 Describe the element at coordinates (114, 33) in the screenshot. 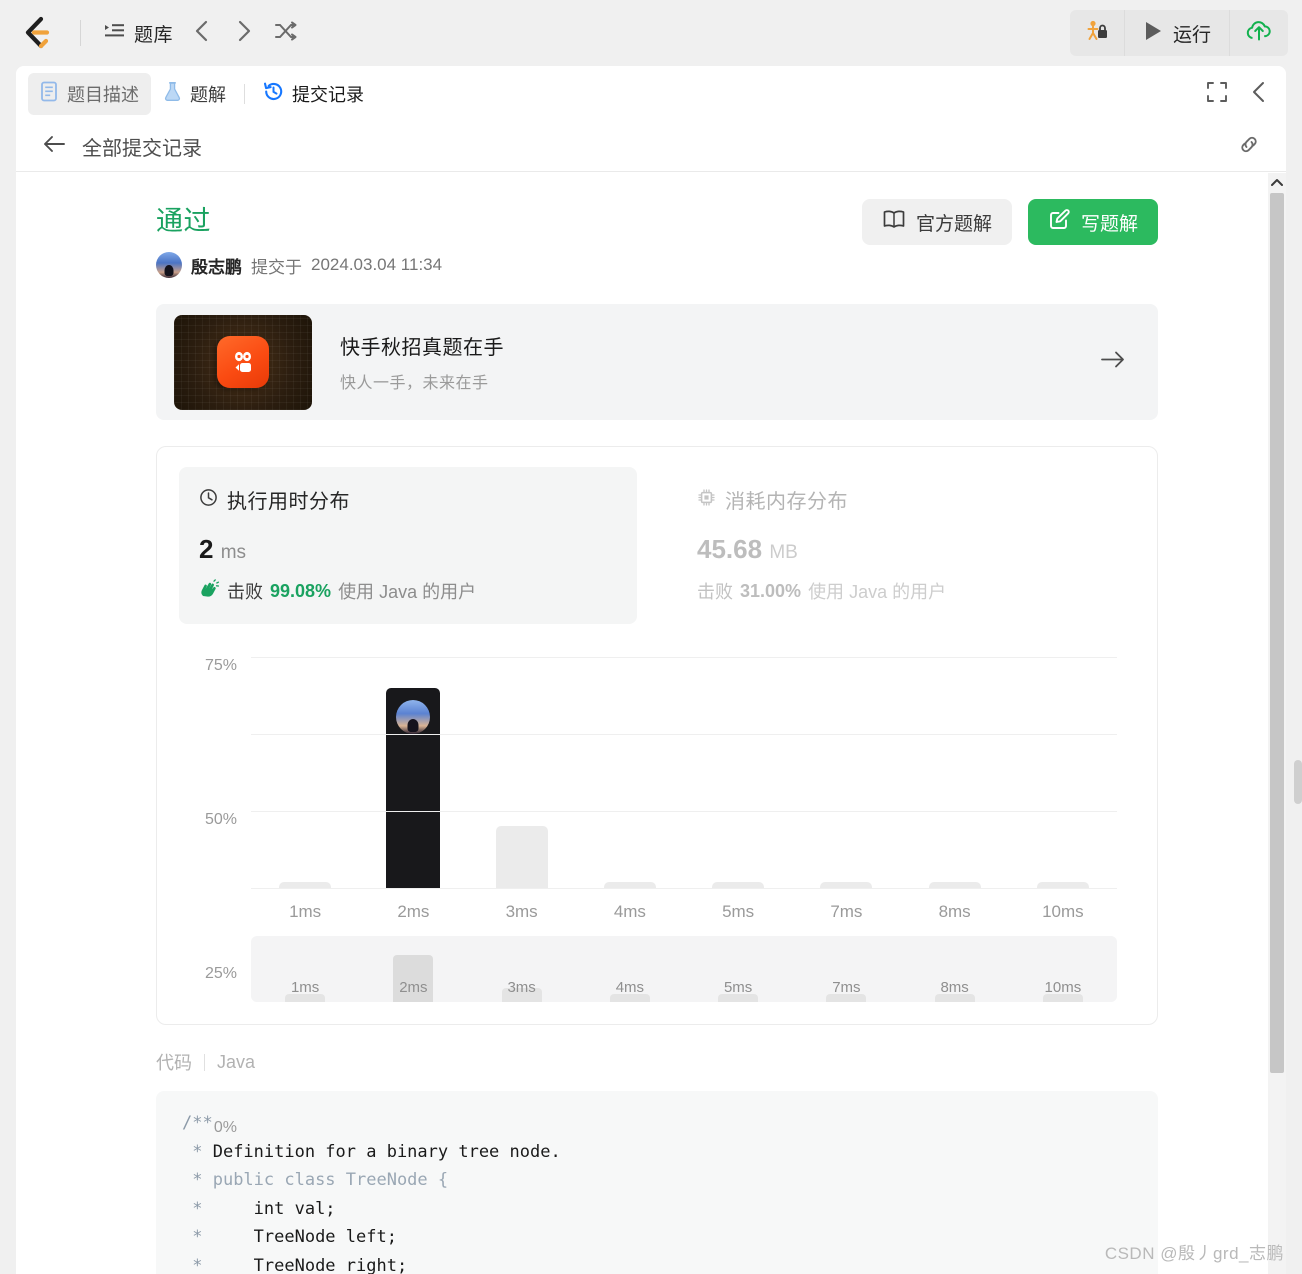

I see `list-icon` at that location.